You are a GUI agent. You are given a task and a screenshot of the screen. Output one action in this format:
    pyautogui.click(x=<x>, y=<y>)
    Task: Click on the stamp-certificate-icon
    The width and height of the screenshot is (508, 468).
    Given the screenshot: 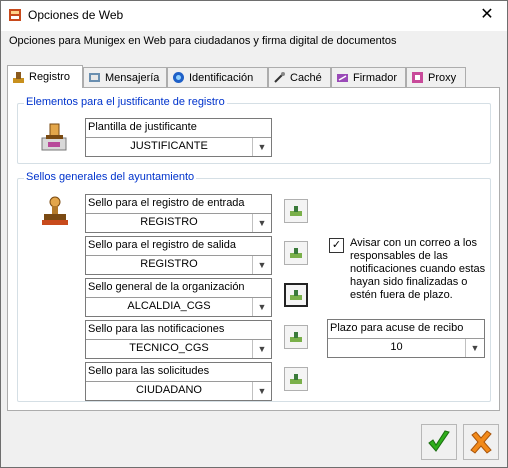 What is the action you would take?
    pyautogui.click(x=54, y=137)
    